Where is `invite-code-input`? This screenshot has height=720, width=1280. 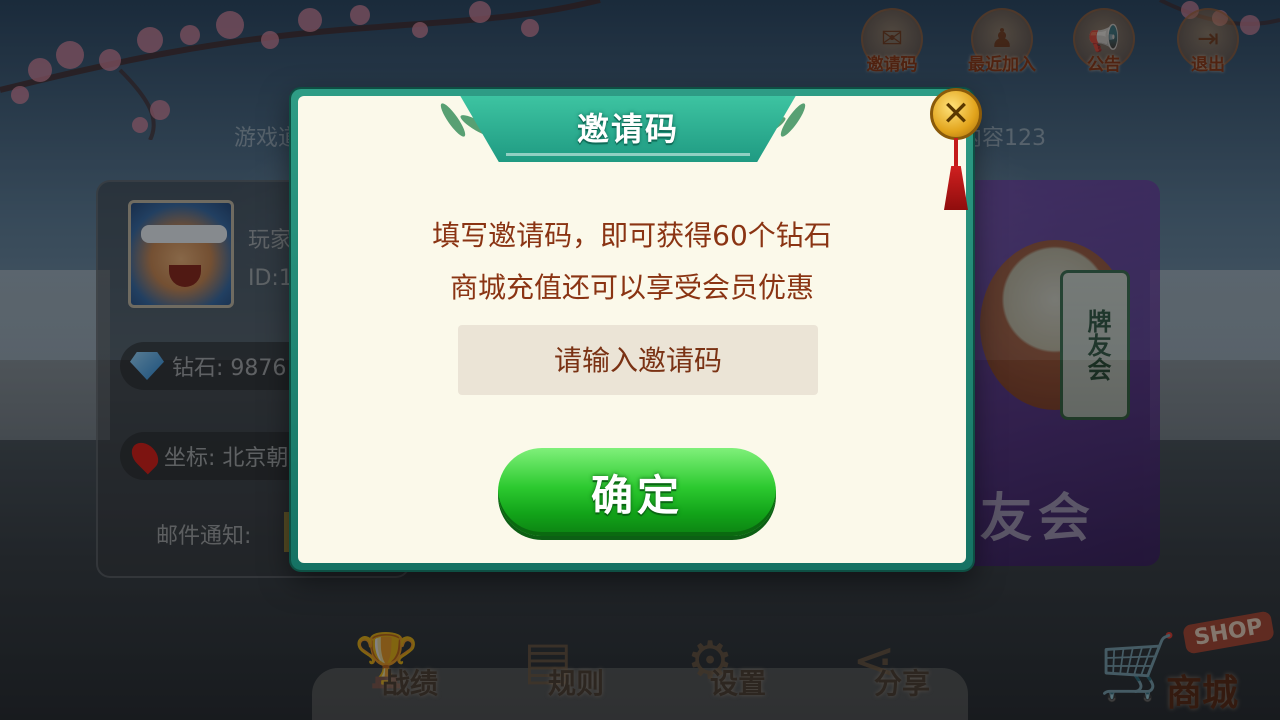
invite-code-input is located at coordinates (638, 360).